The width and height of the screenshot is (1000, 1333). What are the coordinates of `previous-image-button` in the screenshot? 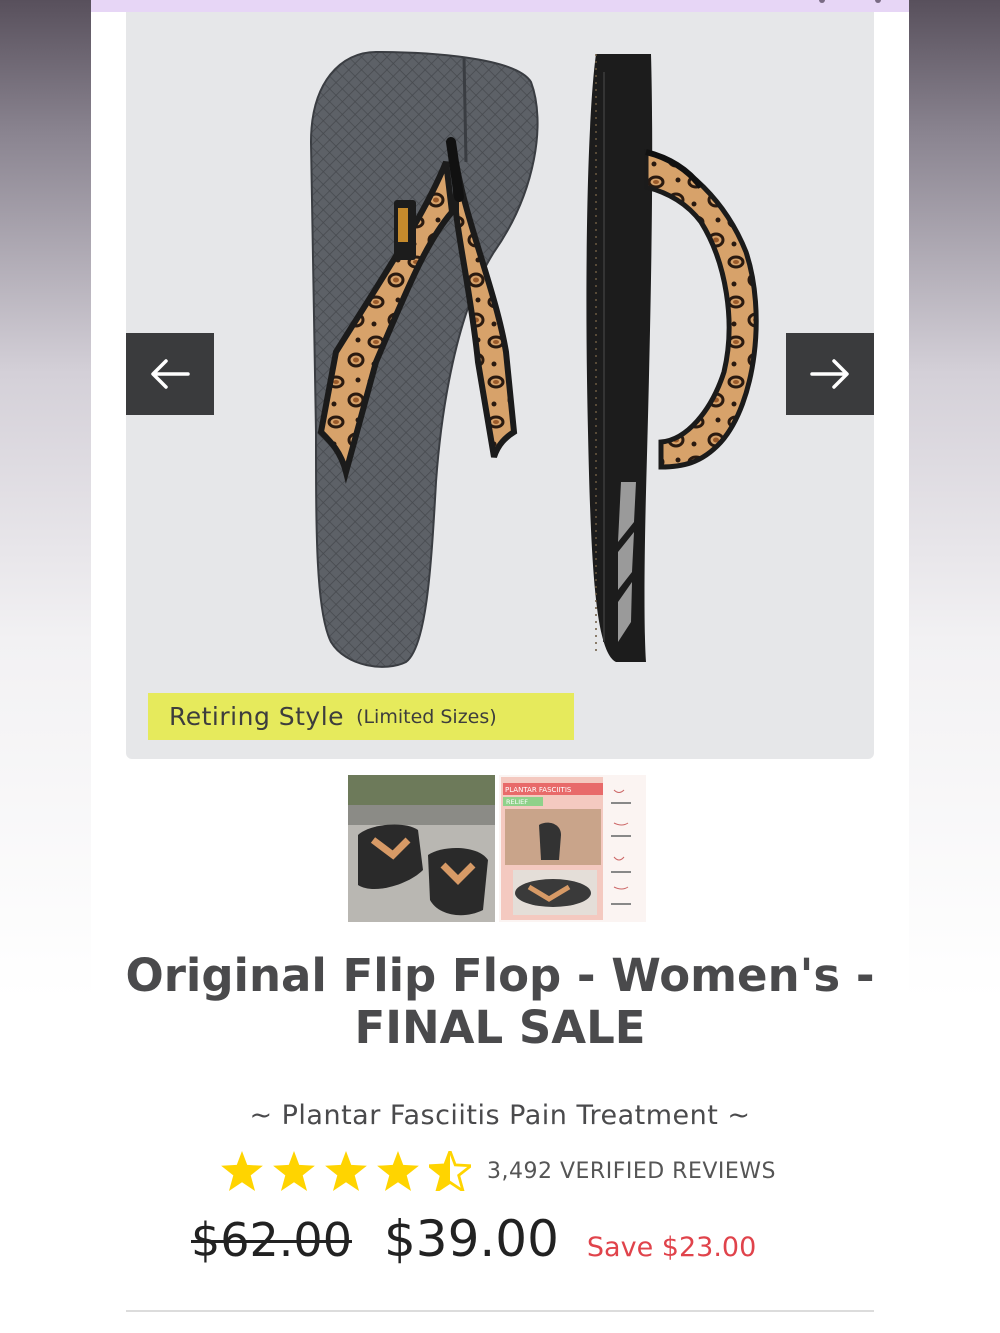 It's located at (170, 374).